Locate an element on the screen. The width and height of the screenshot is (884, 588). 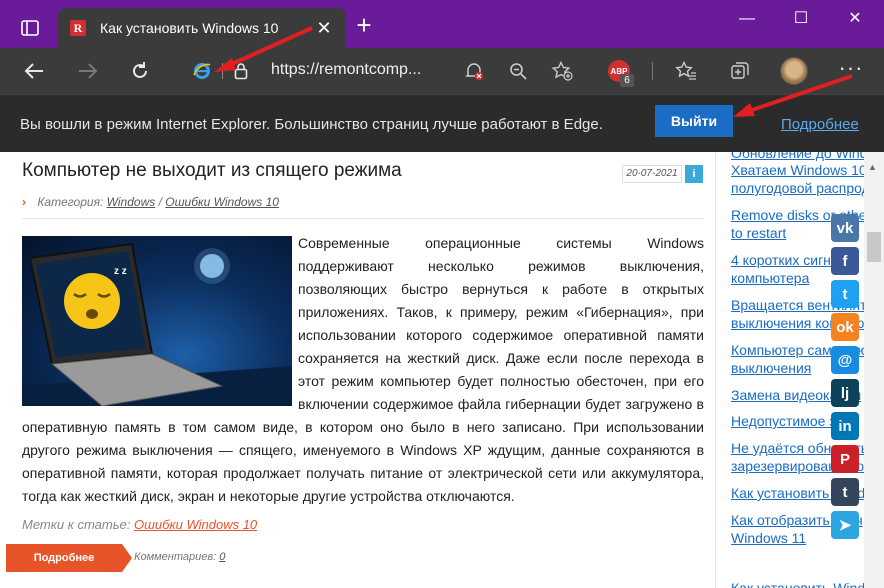
category-row: › Категория: Windows / Ошибки Windows 10 is located at coordinates (150, 202).